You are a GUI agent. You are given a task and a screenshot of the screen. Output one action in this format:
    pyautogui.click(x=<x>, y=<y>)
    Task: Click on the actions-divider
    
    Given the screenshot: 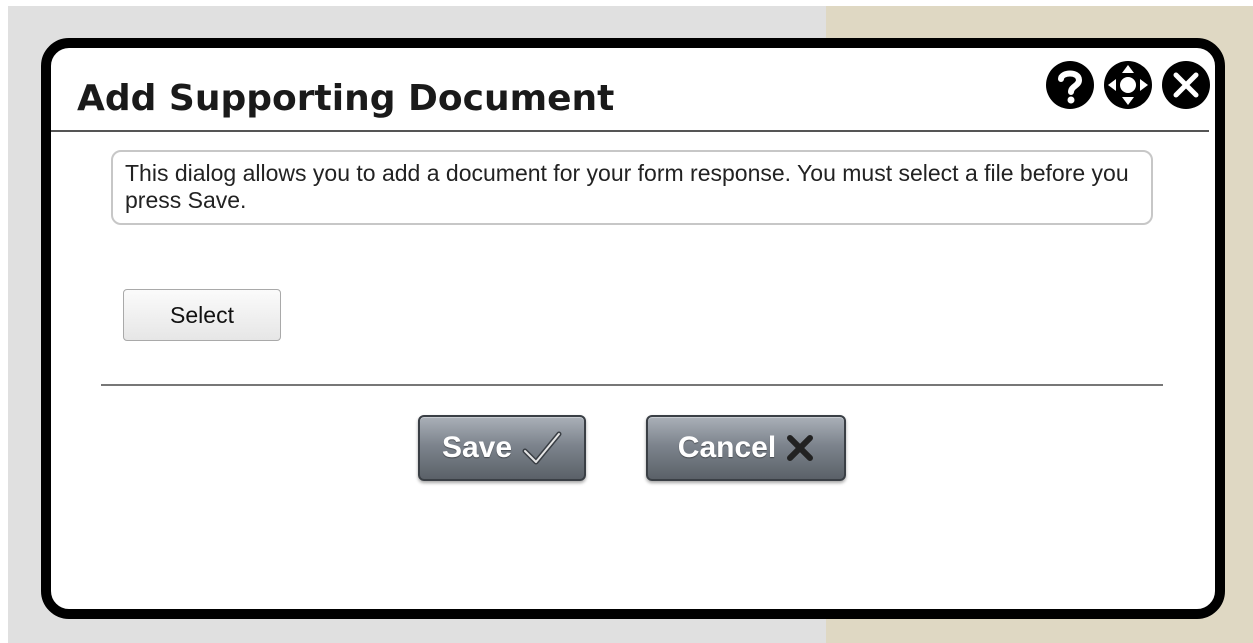 What is the action you would take?
    pyautogui.click(x=632, y=385)
    